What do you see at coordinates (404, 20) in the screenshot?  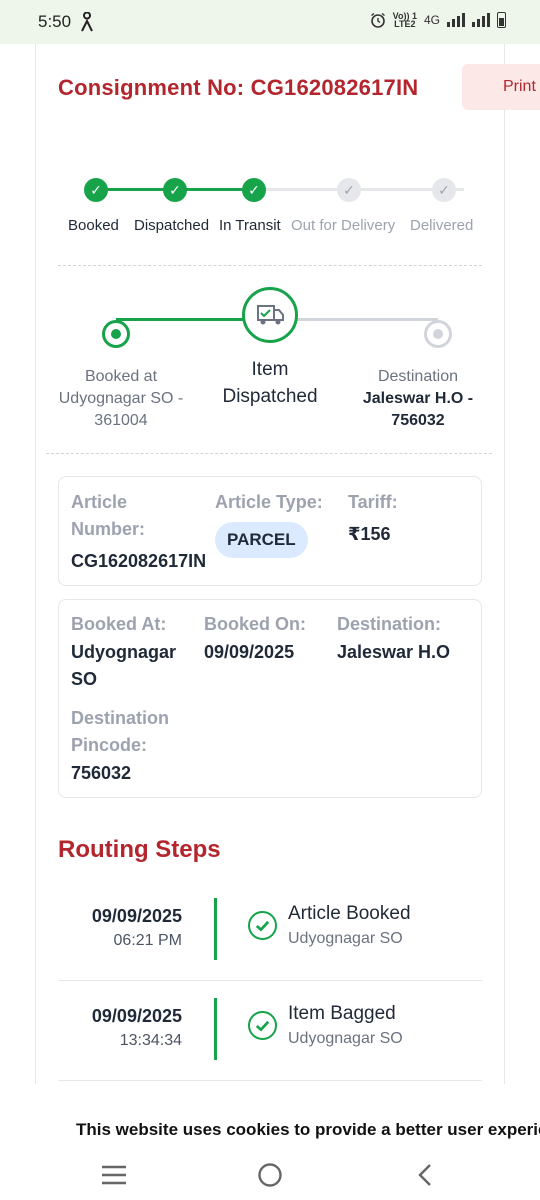 I see `volte-indicator: Vo)) 1 LTE2` at bounding box center [404, 20].